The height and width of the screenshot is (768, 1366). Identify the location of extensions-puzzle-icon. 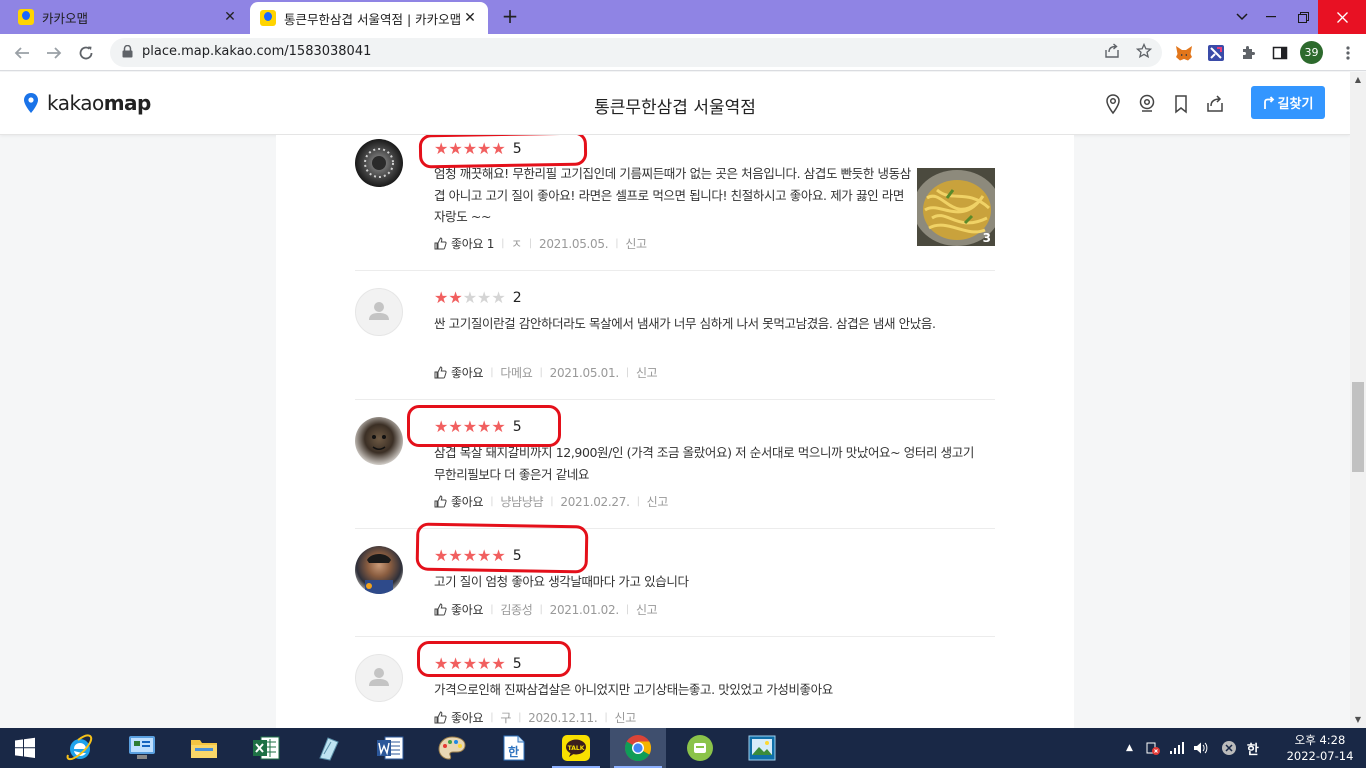
(1248, 53).